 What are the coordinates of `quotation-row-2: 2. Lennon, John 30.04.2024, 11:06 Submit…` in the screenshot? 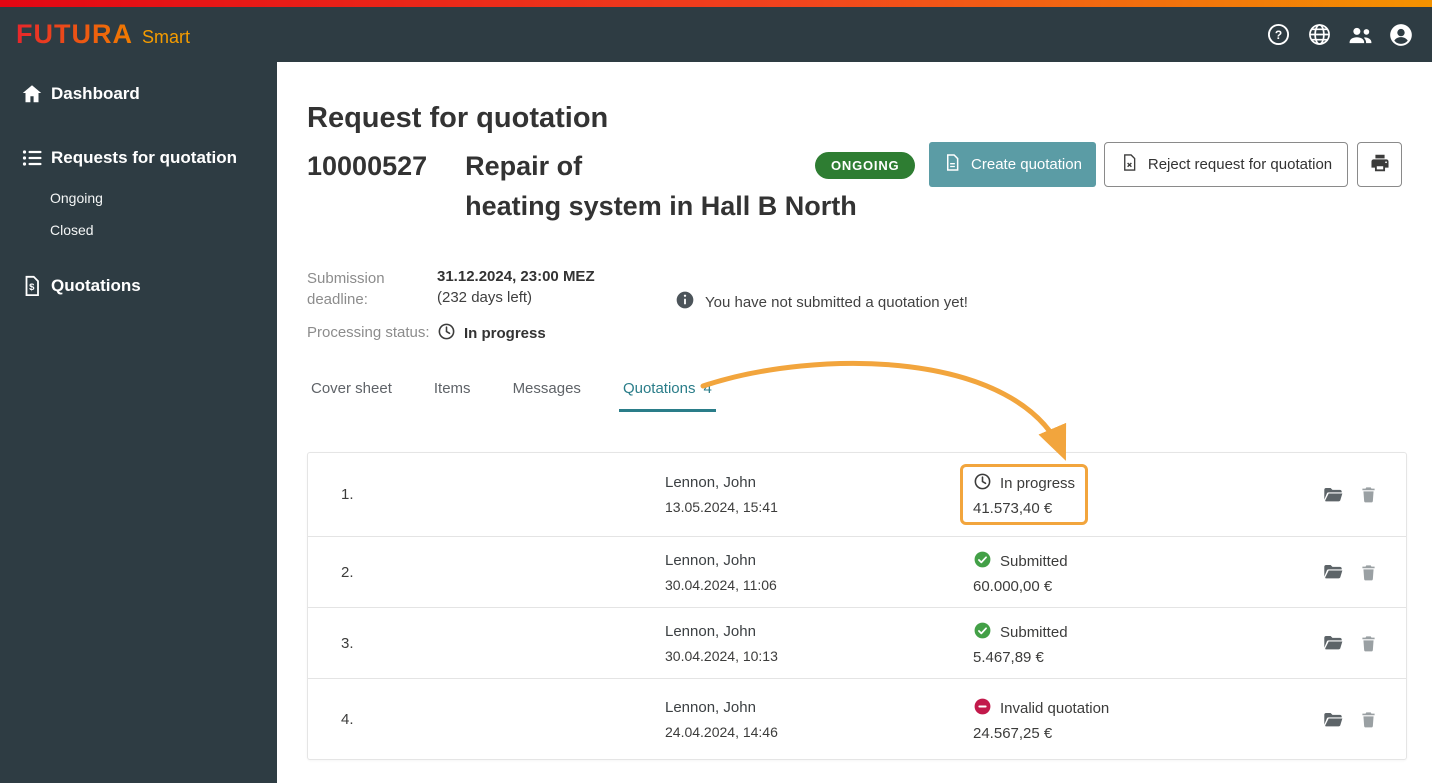 It's located at (857, 572).